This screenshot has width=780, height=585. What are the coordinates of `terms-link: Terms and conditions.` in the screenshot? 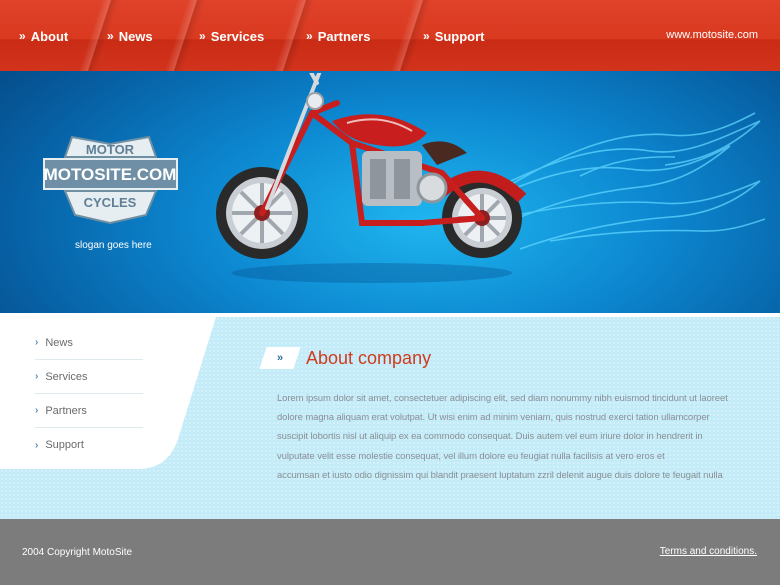 It's located at (708, 551).